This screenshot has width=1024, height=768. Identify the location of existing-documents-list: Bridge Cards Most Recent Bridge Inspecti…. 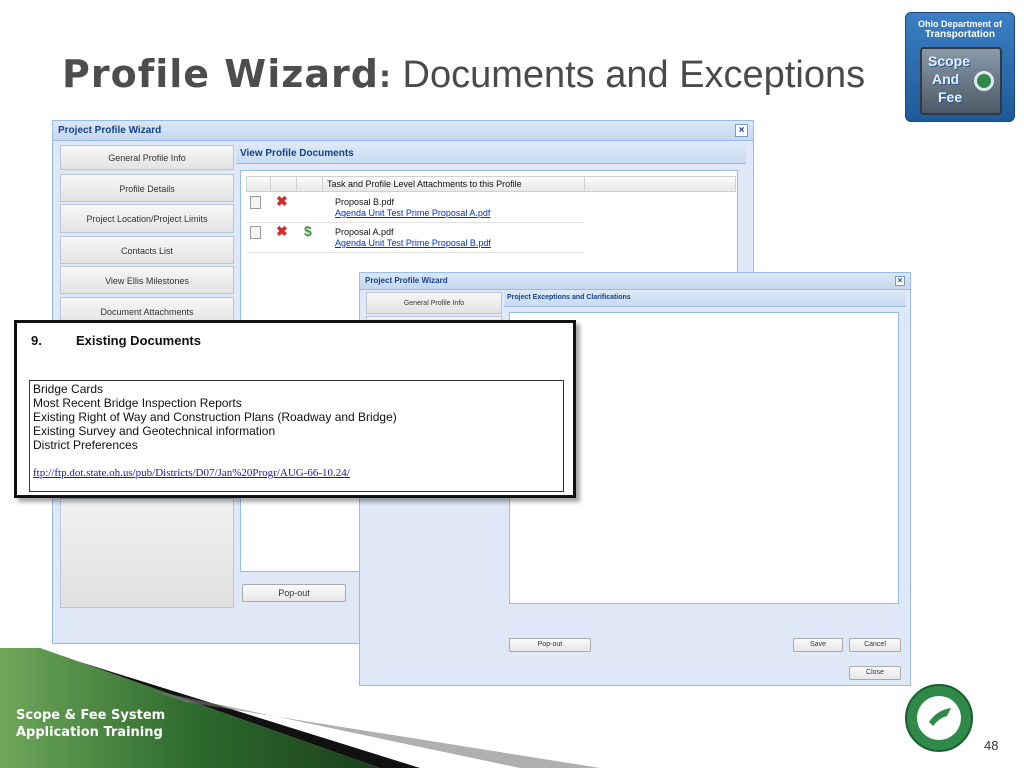
(296, 436).